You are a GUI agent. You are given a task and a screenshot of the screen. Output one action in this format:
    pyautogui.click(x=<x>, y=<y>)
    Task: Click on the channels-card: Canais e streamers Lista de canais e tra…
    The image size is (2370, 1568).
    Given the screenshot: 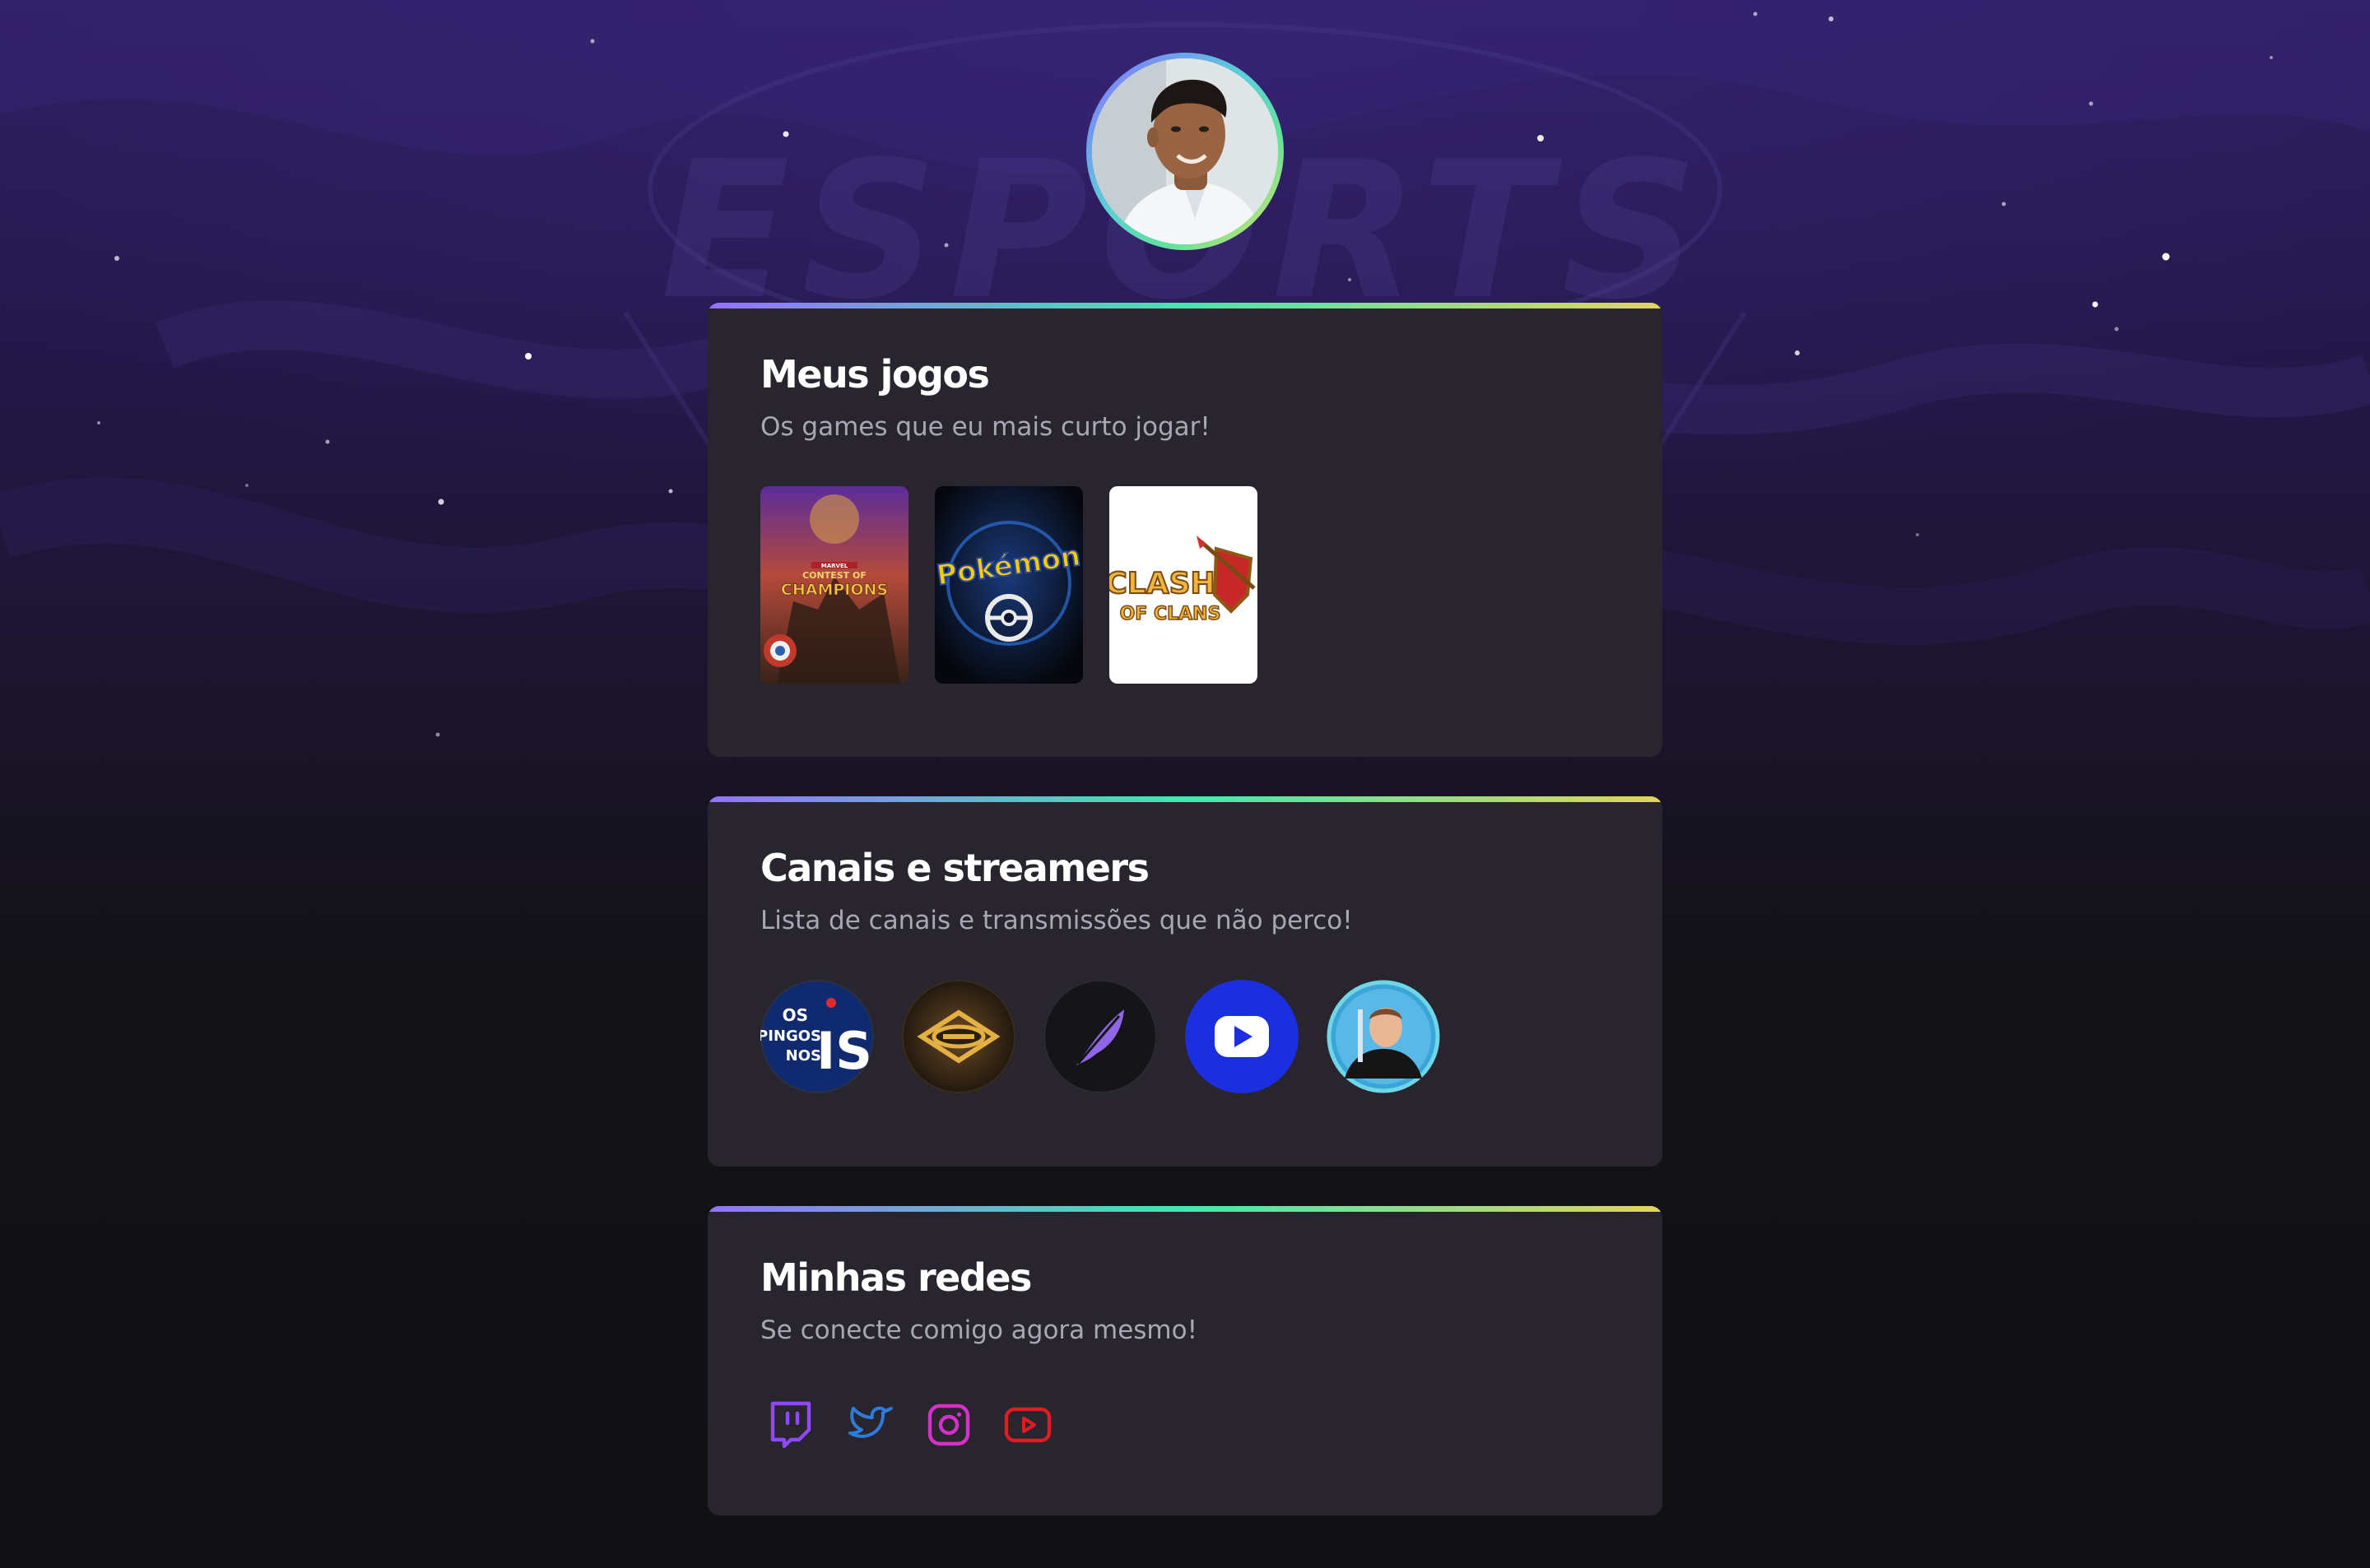 What is the action you would take?
    pyautogui.click(x=1185, y=981)
    